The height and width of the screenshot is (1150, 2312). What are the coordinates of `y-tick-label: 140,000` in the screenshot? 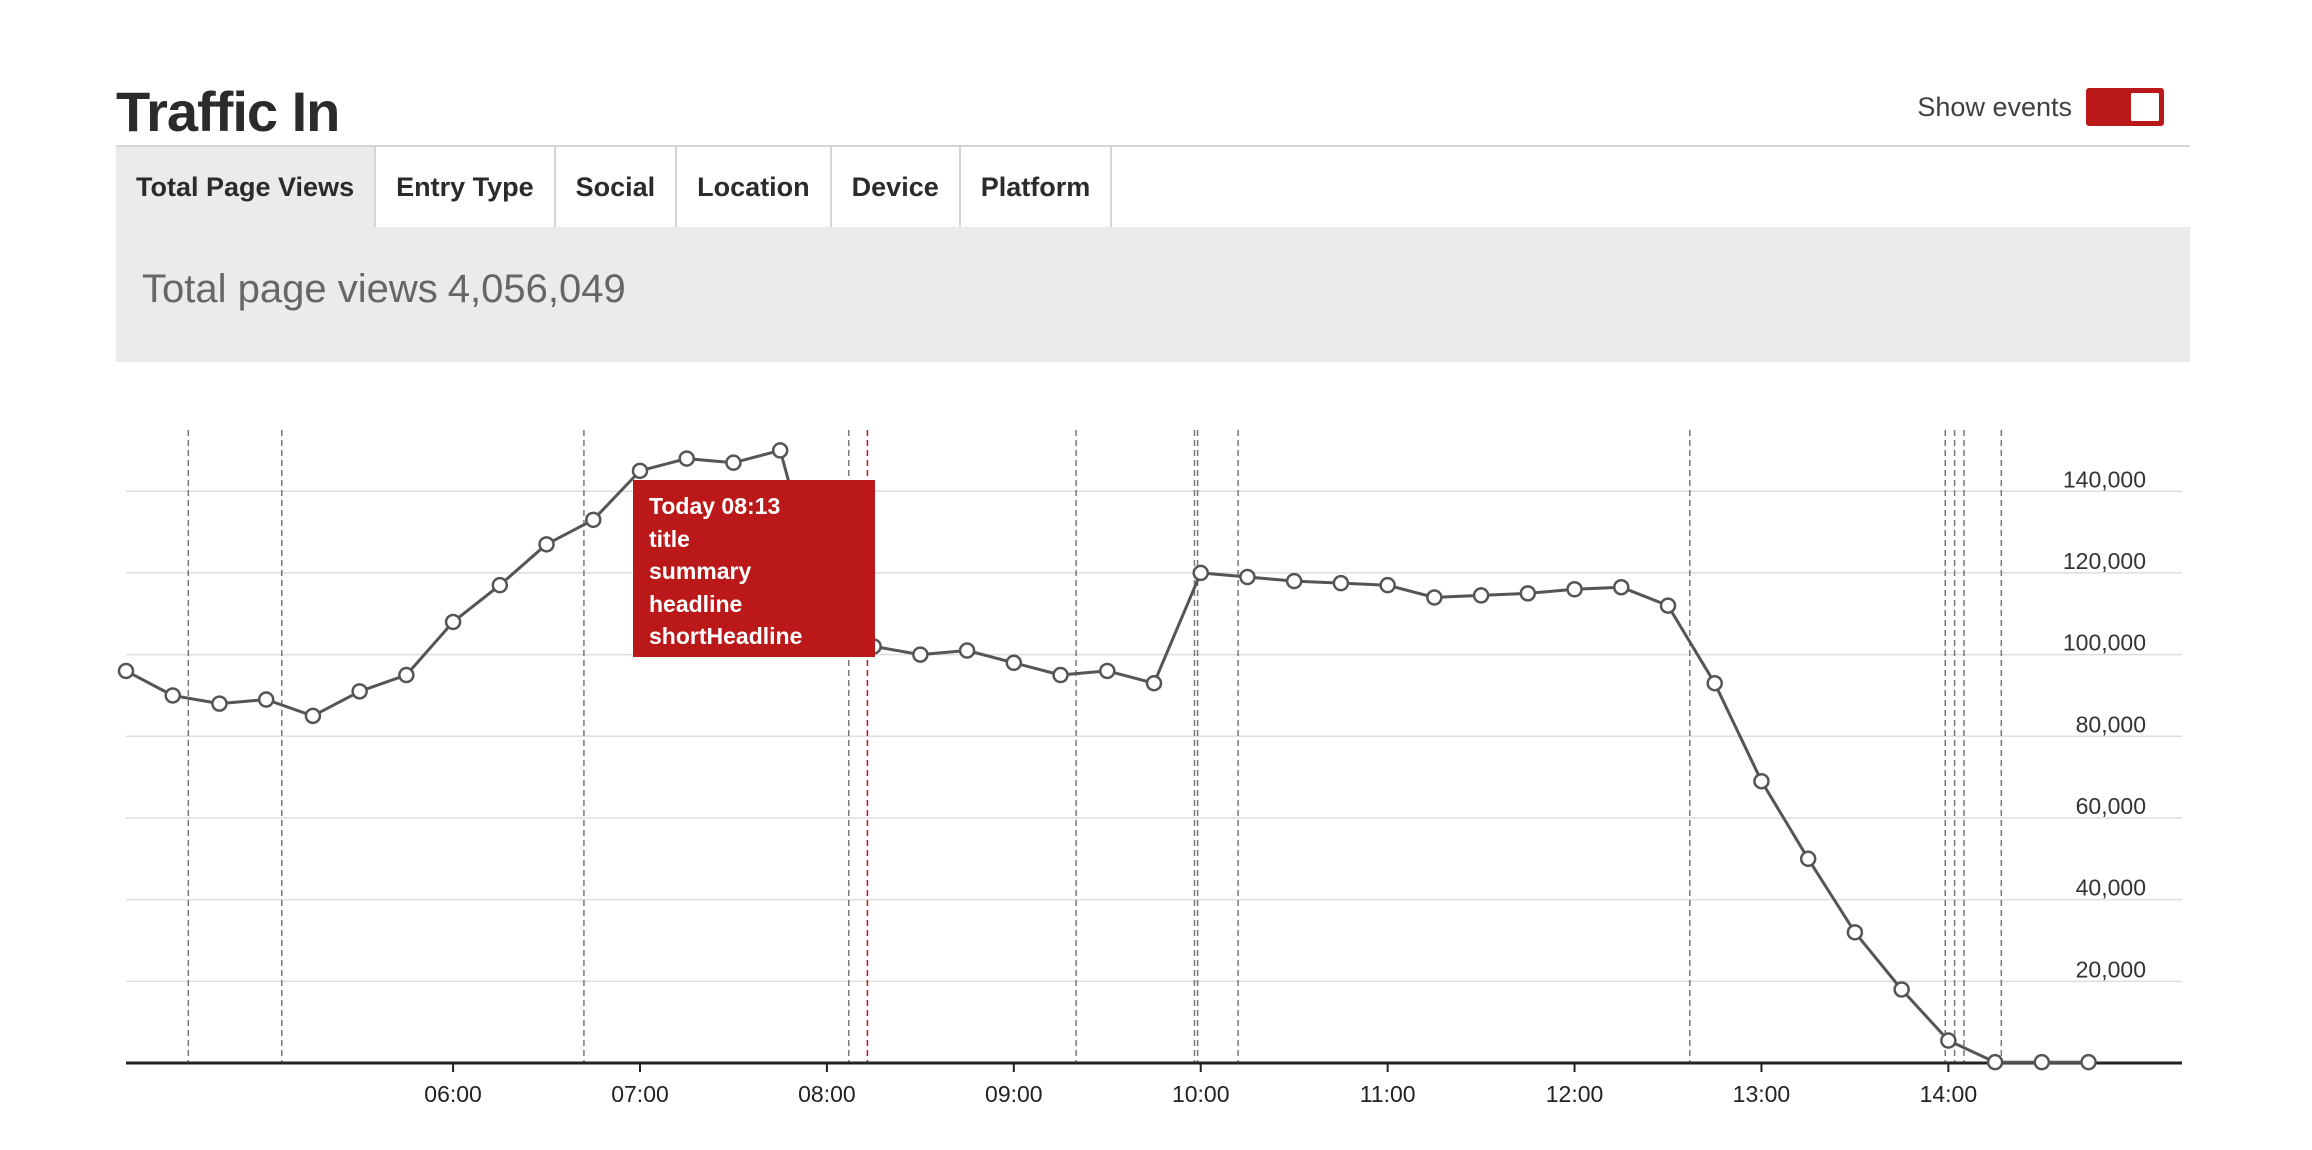 It's located at (2104, 479).